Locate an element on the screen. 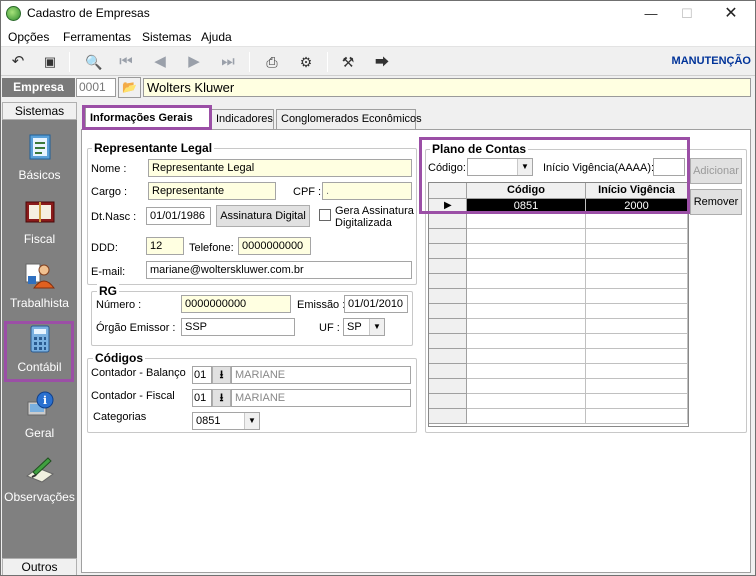 The width and height of the screenshot is (756, 576). save-icon: ▣ is located at coordinates (50, 62).